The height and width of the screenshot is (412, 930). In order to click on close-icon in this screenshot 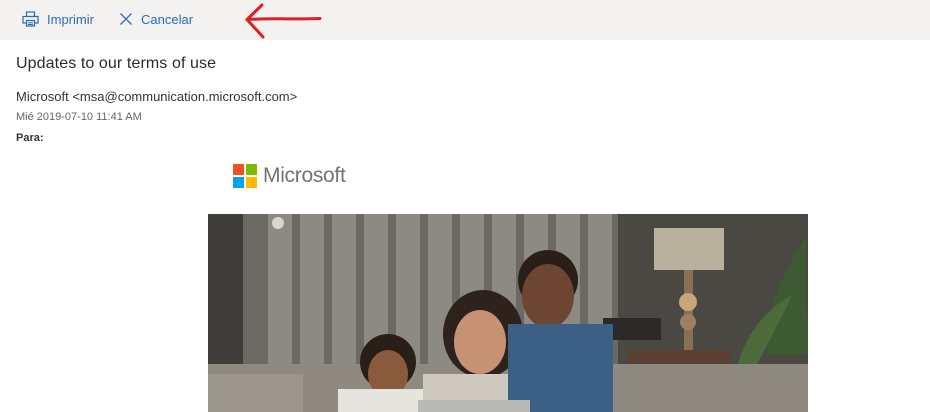, I will do `click(126, 19)`.